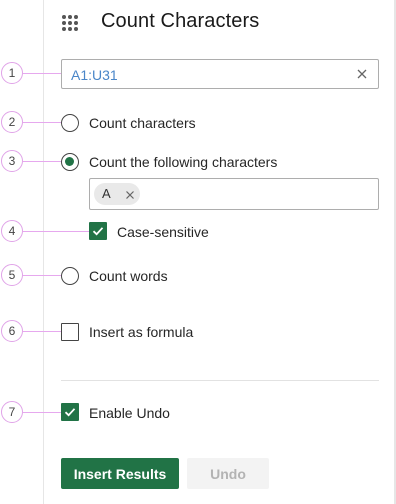  What do you see at coordinates (163, 232) in the screenshot?
I see `case-sensitive-label: Case-sensitive` at bounding box center [163, 232].